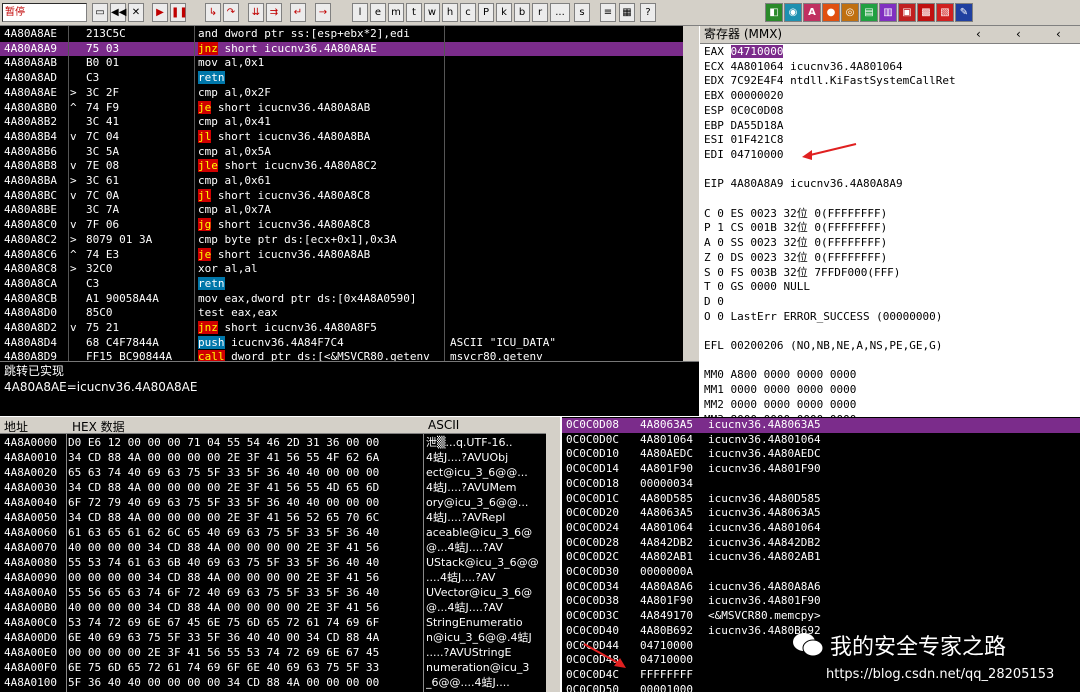  I want to click on window-button-p: P, so click(486, 12).